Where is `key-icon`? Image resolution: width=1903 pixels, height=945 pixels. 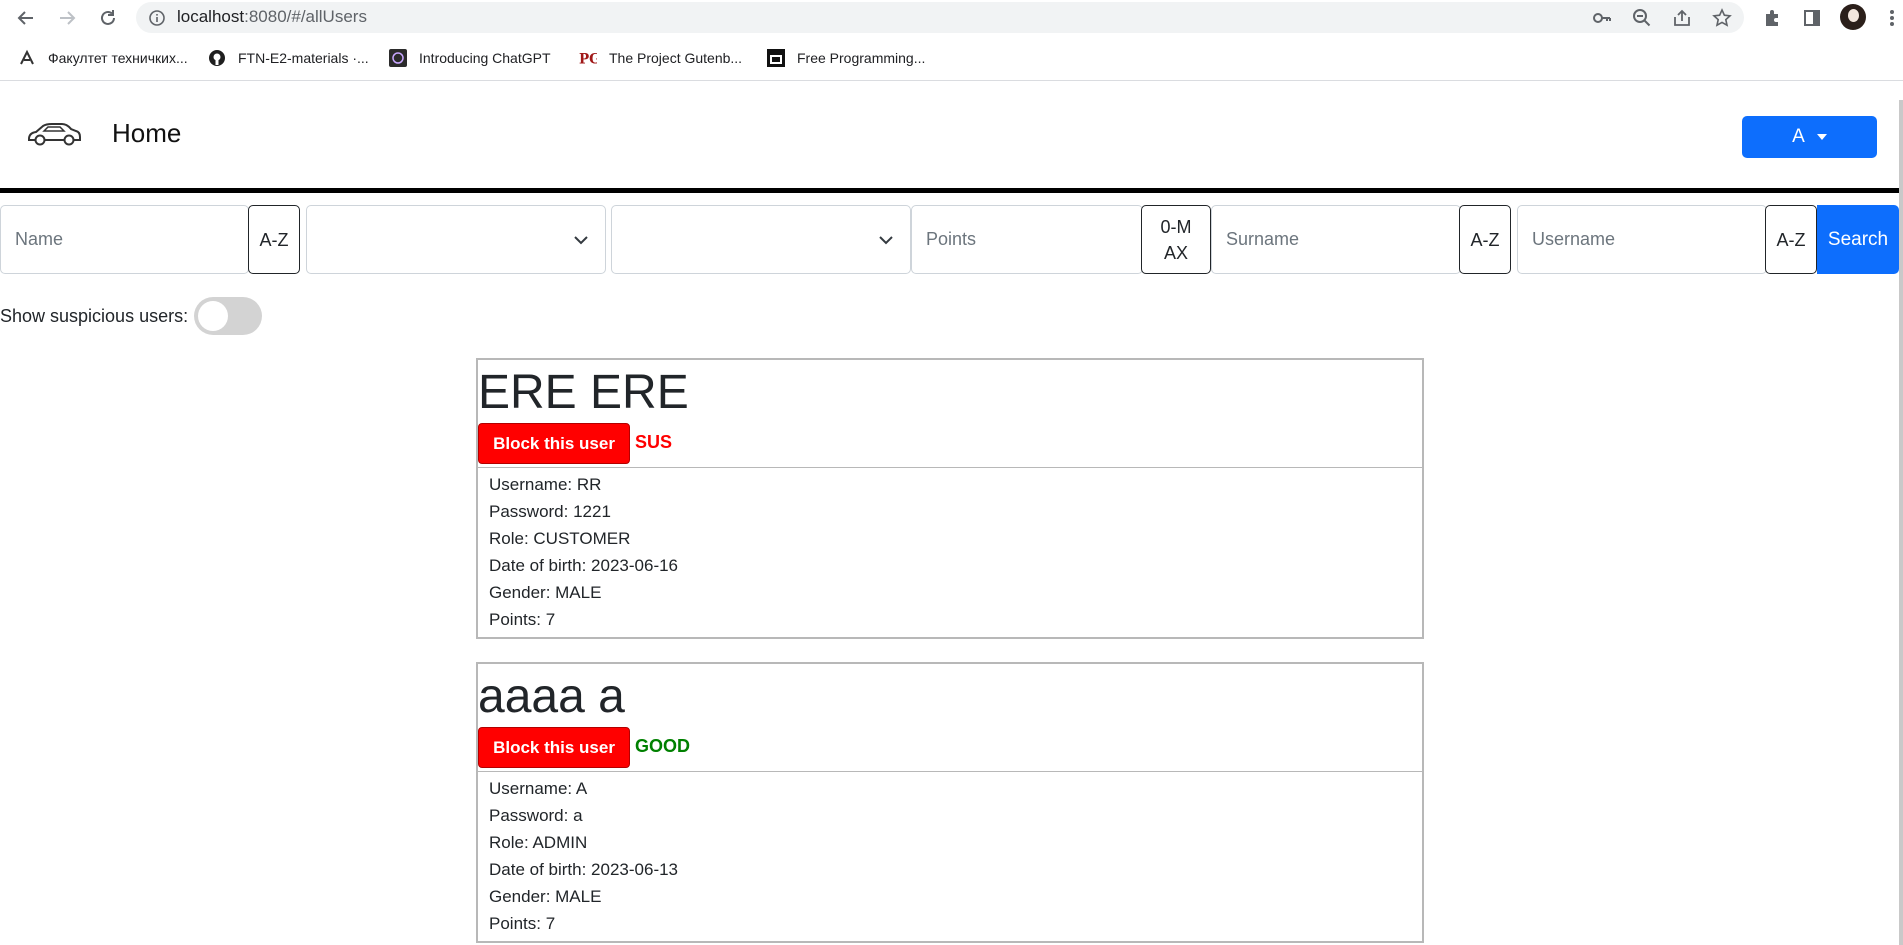 key-icon is located at coordinates (1602, 18).